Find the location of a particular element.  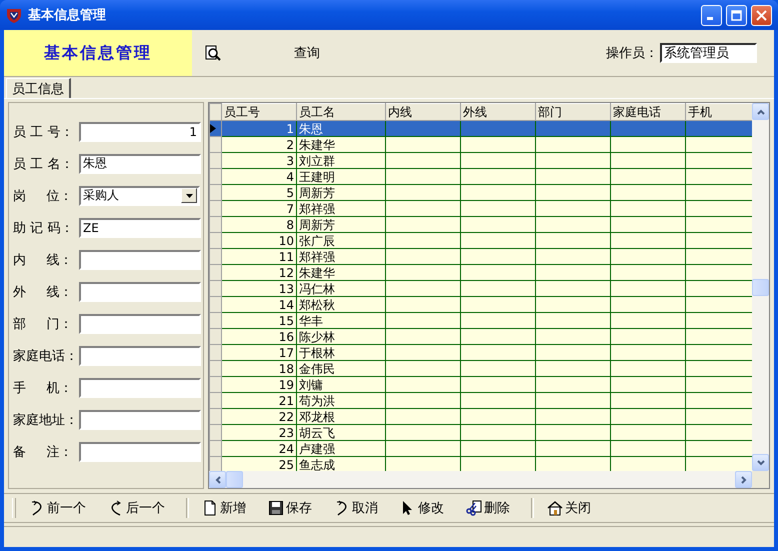

table-cell: 郑祥强 is located at coordinates (341, 256).